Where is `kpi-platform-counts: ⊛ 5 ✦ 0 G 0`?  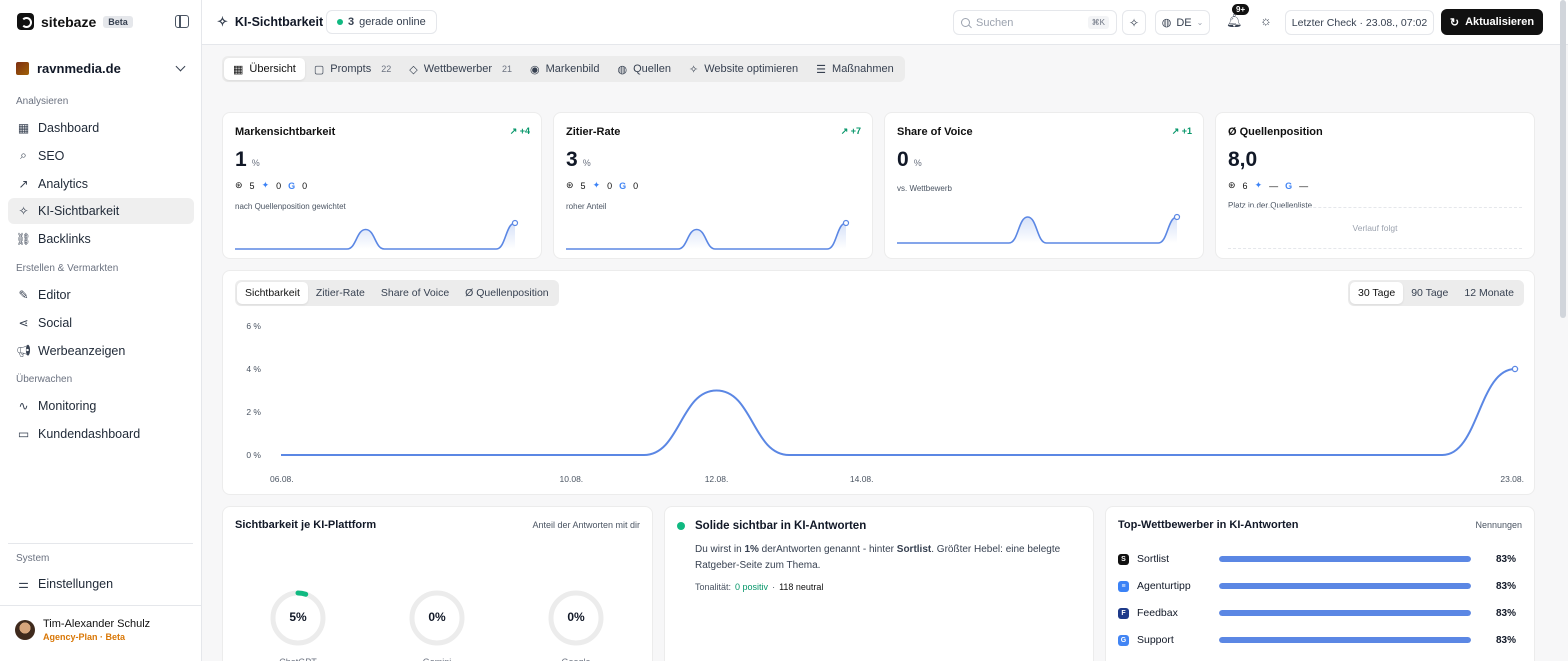 kpi-platform-counts: ⊛ 5 ✦ 0 G 0 is located at coordinates (602, 185).